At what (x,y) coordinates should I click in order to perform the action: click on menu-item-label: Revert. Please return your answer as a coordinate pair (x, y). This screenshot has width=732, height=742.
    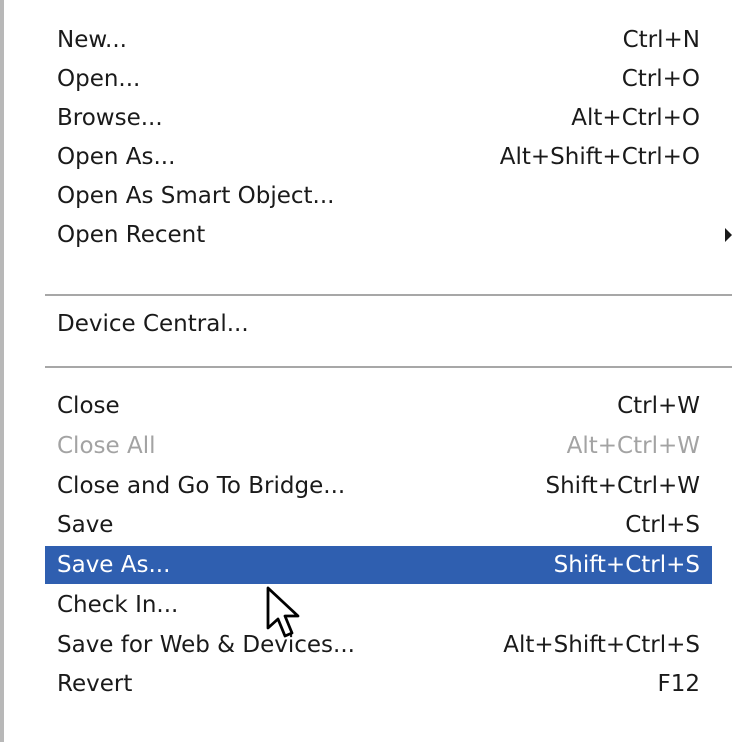
    Looking at the image, I should click on (95, 684).